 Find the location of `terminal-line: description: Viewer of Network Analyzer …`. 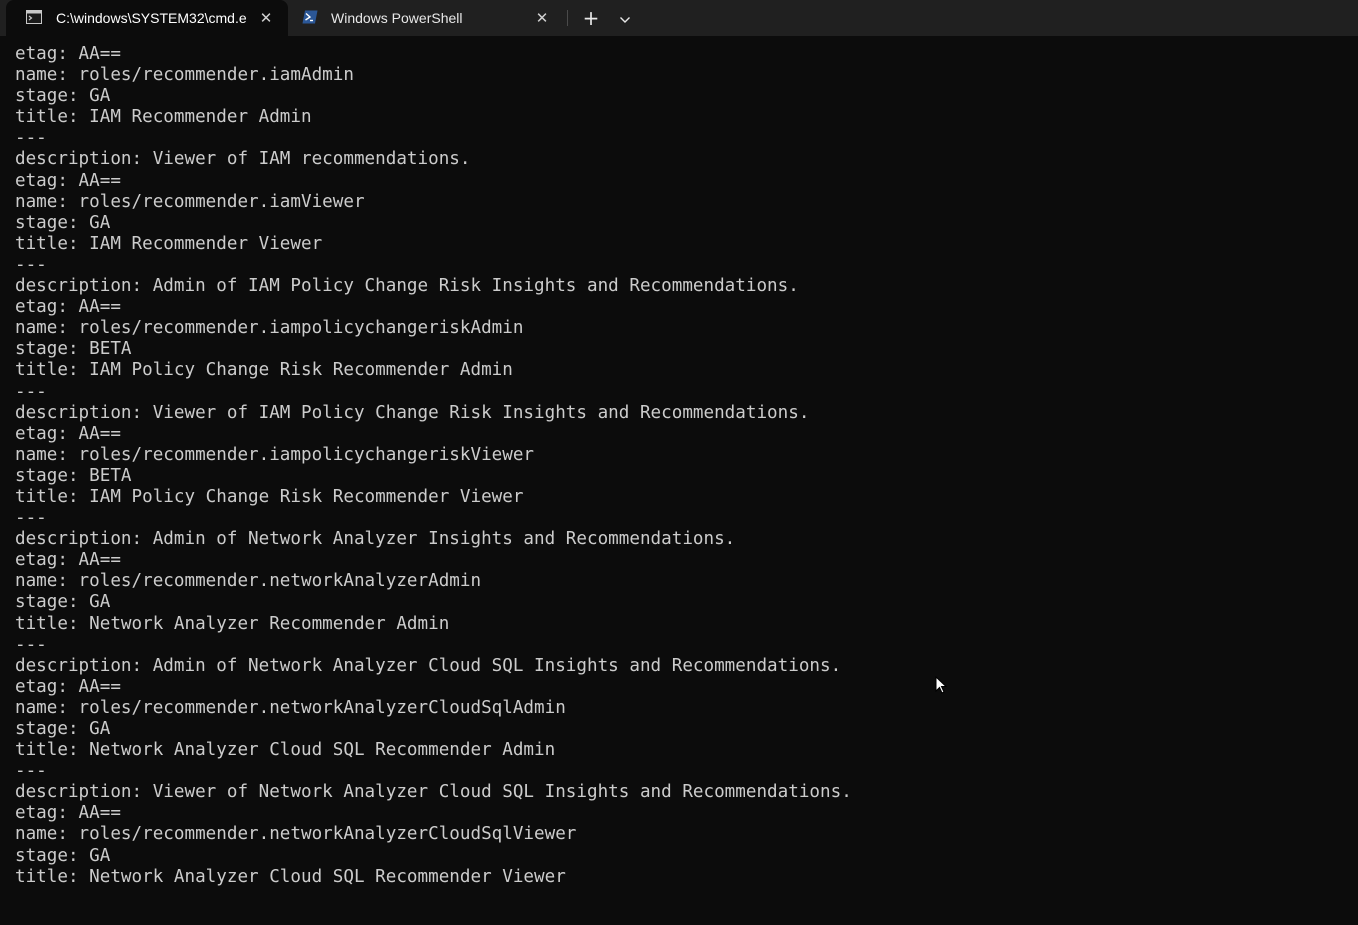

terminal-line: description: Viewer of Network Analyzer … is located at coordinates (433, 792).